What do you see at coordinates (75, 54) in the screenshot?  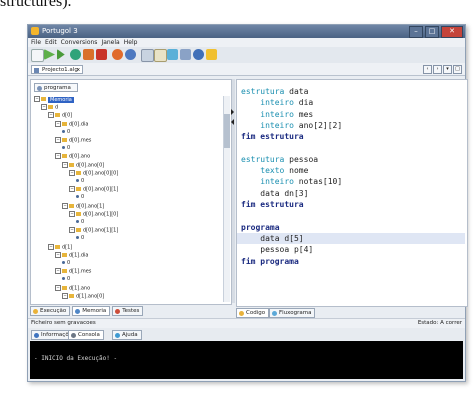 I see `debug-icon` at bounding box center [75, 54].